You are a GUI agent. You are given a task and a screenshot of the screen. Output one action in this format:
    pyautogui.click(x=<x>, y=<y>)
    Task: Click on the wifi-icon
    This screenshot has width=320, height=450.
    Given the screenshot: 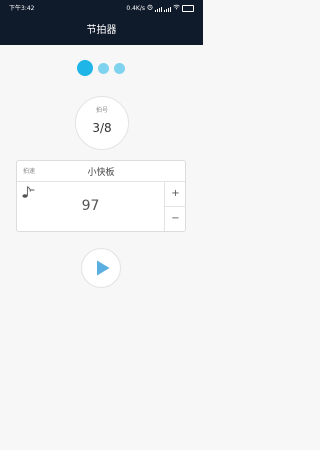 What is the action you would take?
    pyautogui.click(x=176, y=8)
    